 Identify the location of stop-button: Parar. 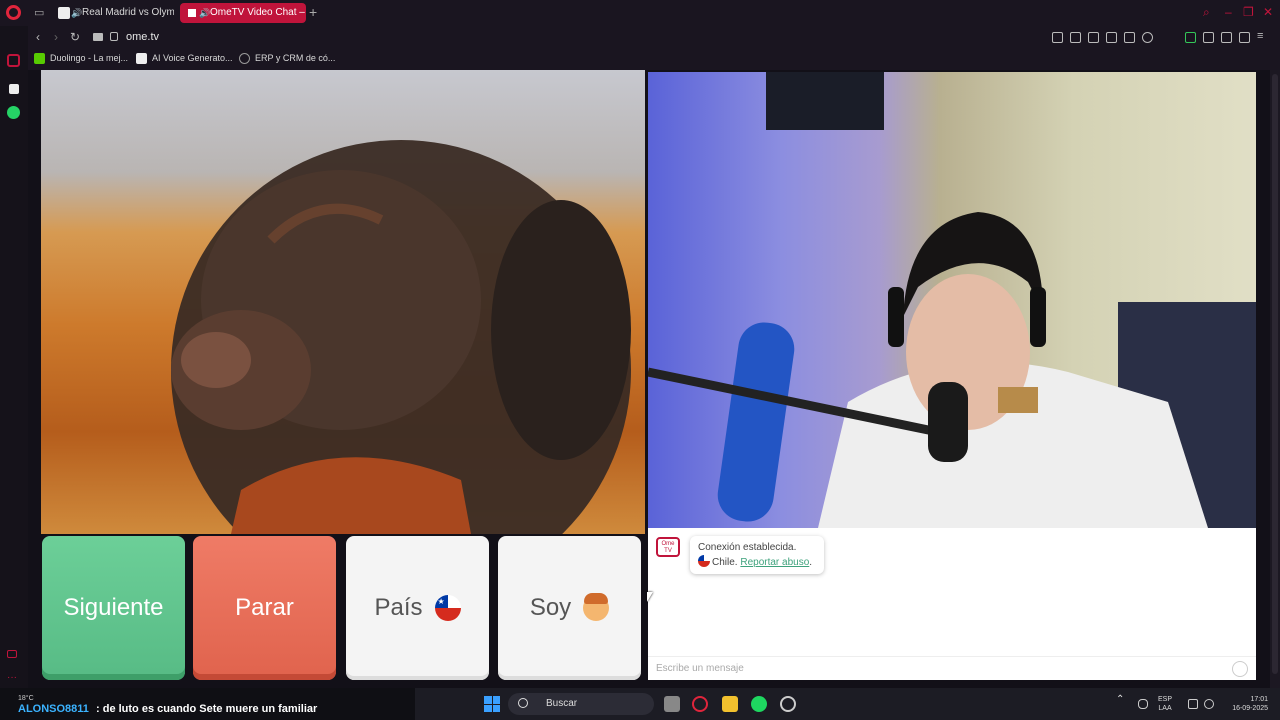
(264, 608).